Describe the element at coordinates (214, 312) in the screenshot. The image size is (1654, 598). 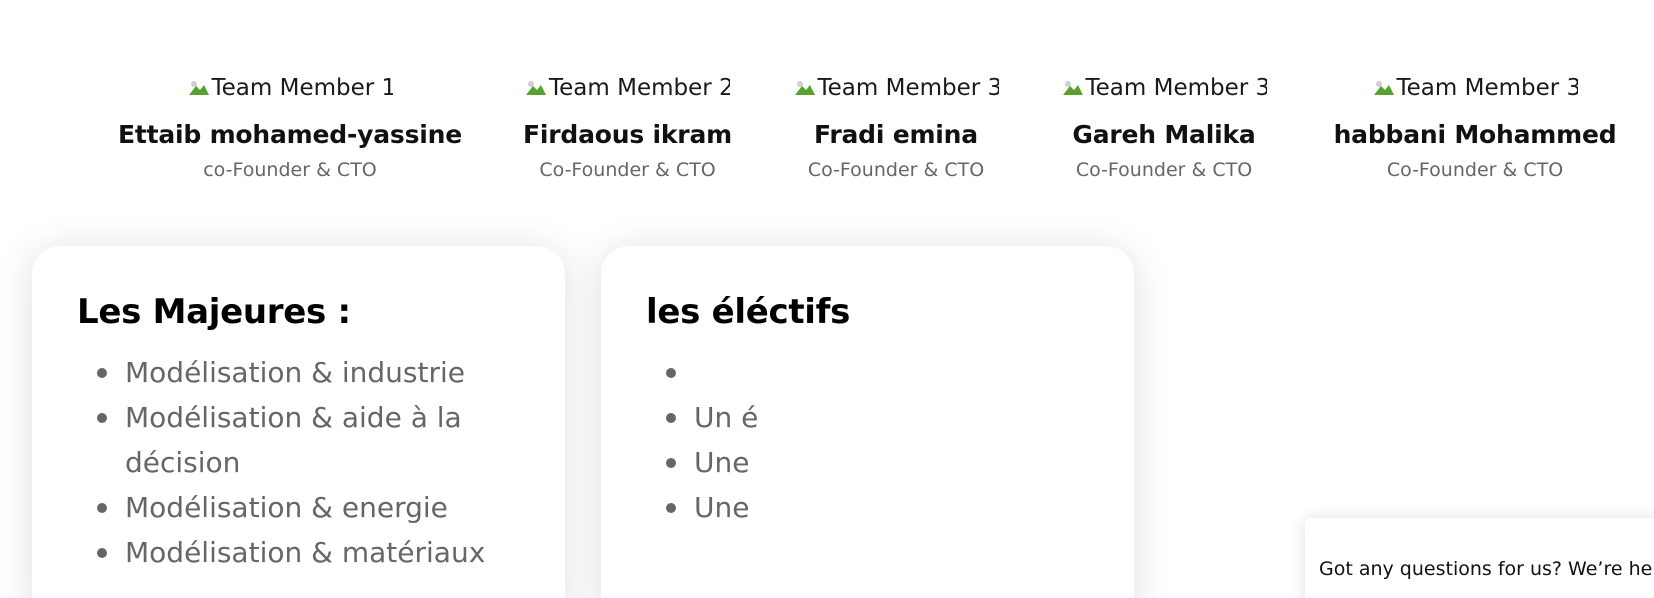
I see `majeures-title: Les Majeures :` at that location.